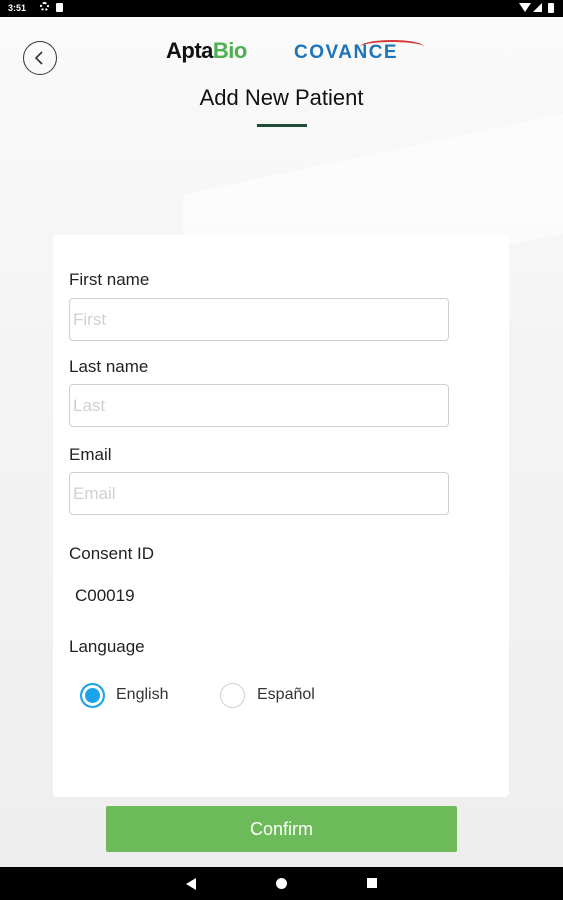 The width and height of the screenshot is (563, 900). I want to click on signal-icon, so click(537, 7).